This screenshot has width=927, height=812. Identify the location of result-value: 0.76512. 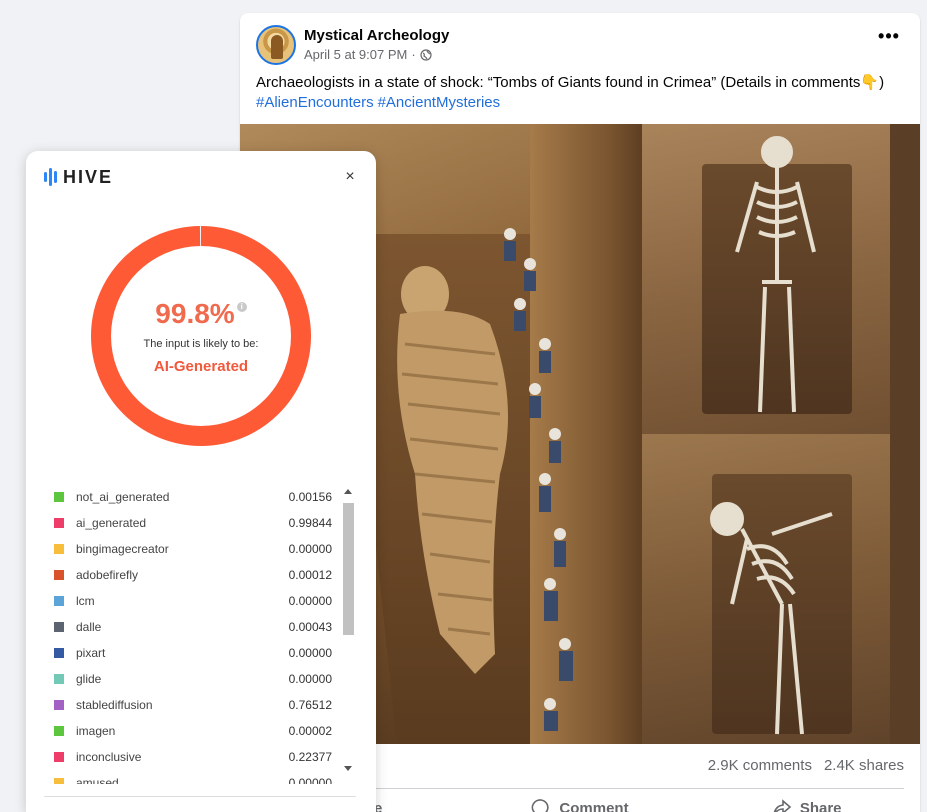
(310, 705).